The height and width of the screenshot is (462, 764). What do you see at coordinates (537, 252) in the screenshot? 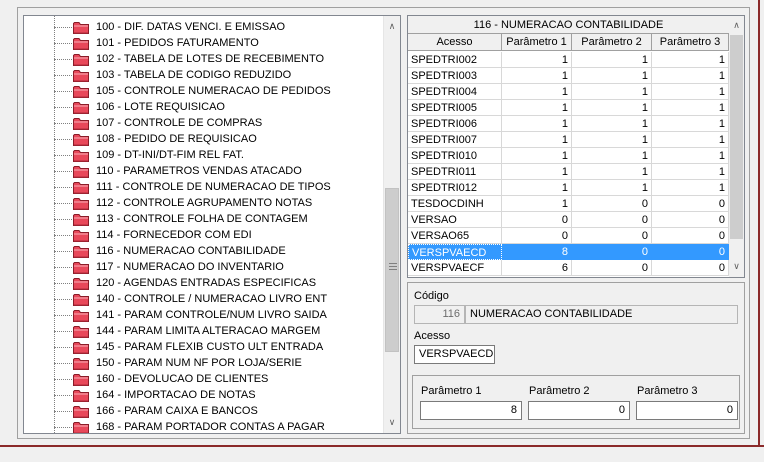
I see `parametro-1-cell: 8` at bounding box center [537, 252].